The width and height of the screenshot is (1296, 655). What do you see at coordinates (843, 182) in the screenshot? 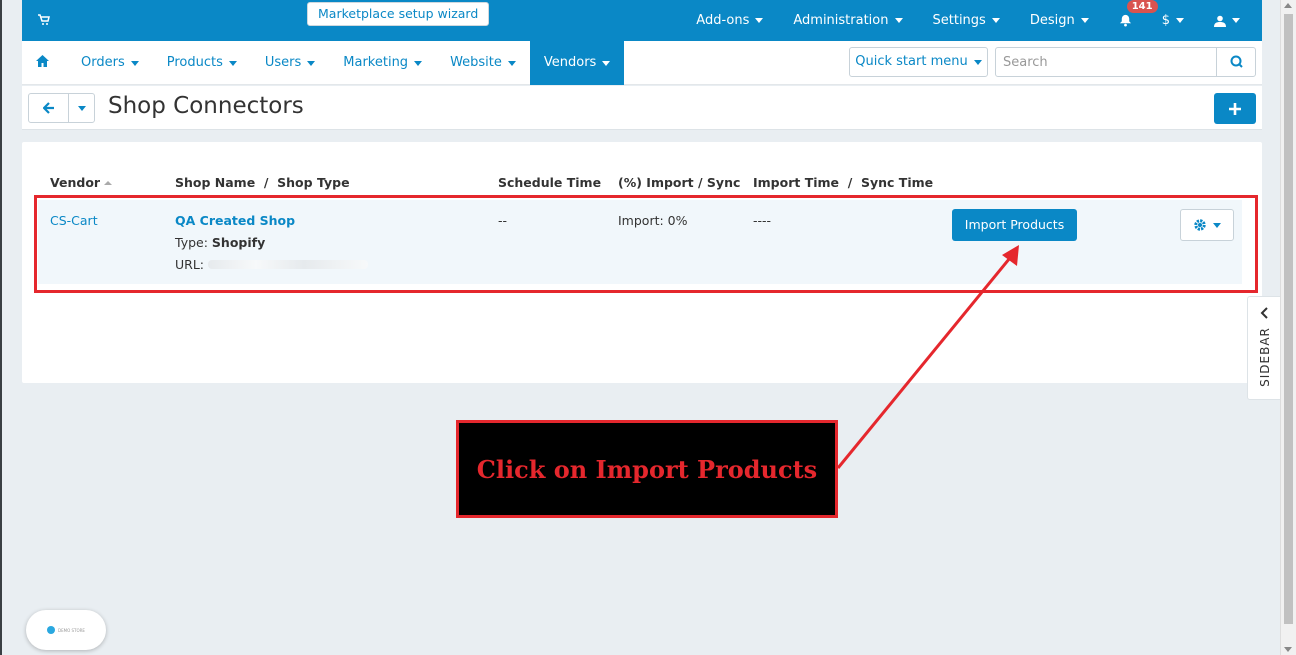
I see `column-header-times: Import Time / Sync Time` at bounding box center [843, 182].